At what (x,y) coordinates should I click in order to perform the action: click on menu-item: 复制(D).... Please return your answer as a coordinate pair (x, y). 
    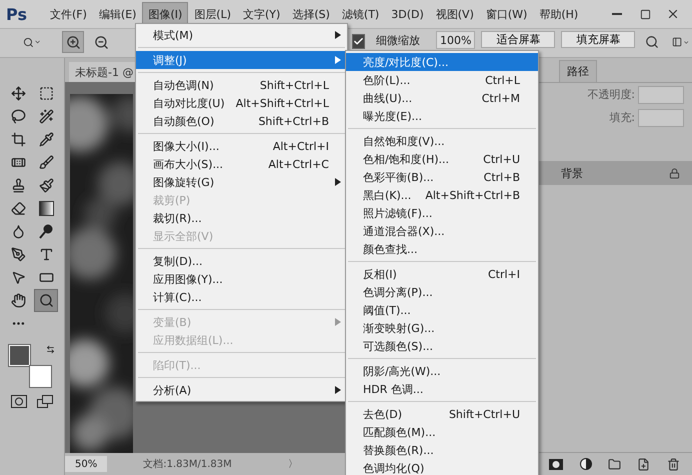
    Looking at the image, I should click on (241, 261).